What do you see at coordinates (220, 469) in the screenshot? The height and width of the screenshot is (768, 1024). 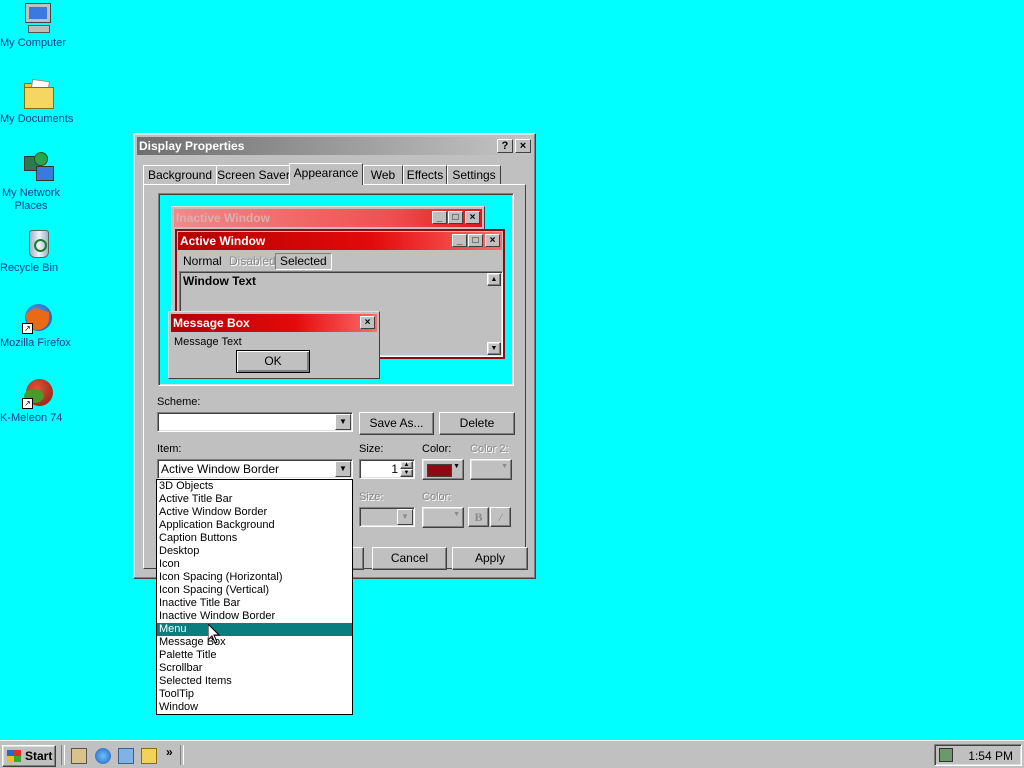 I see `item-value: Active Window Border` at bounding box center [220, 469].